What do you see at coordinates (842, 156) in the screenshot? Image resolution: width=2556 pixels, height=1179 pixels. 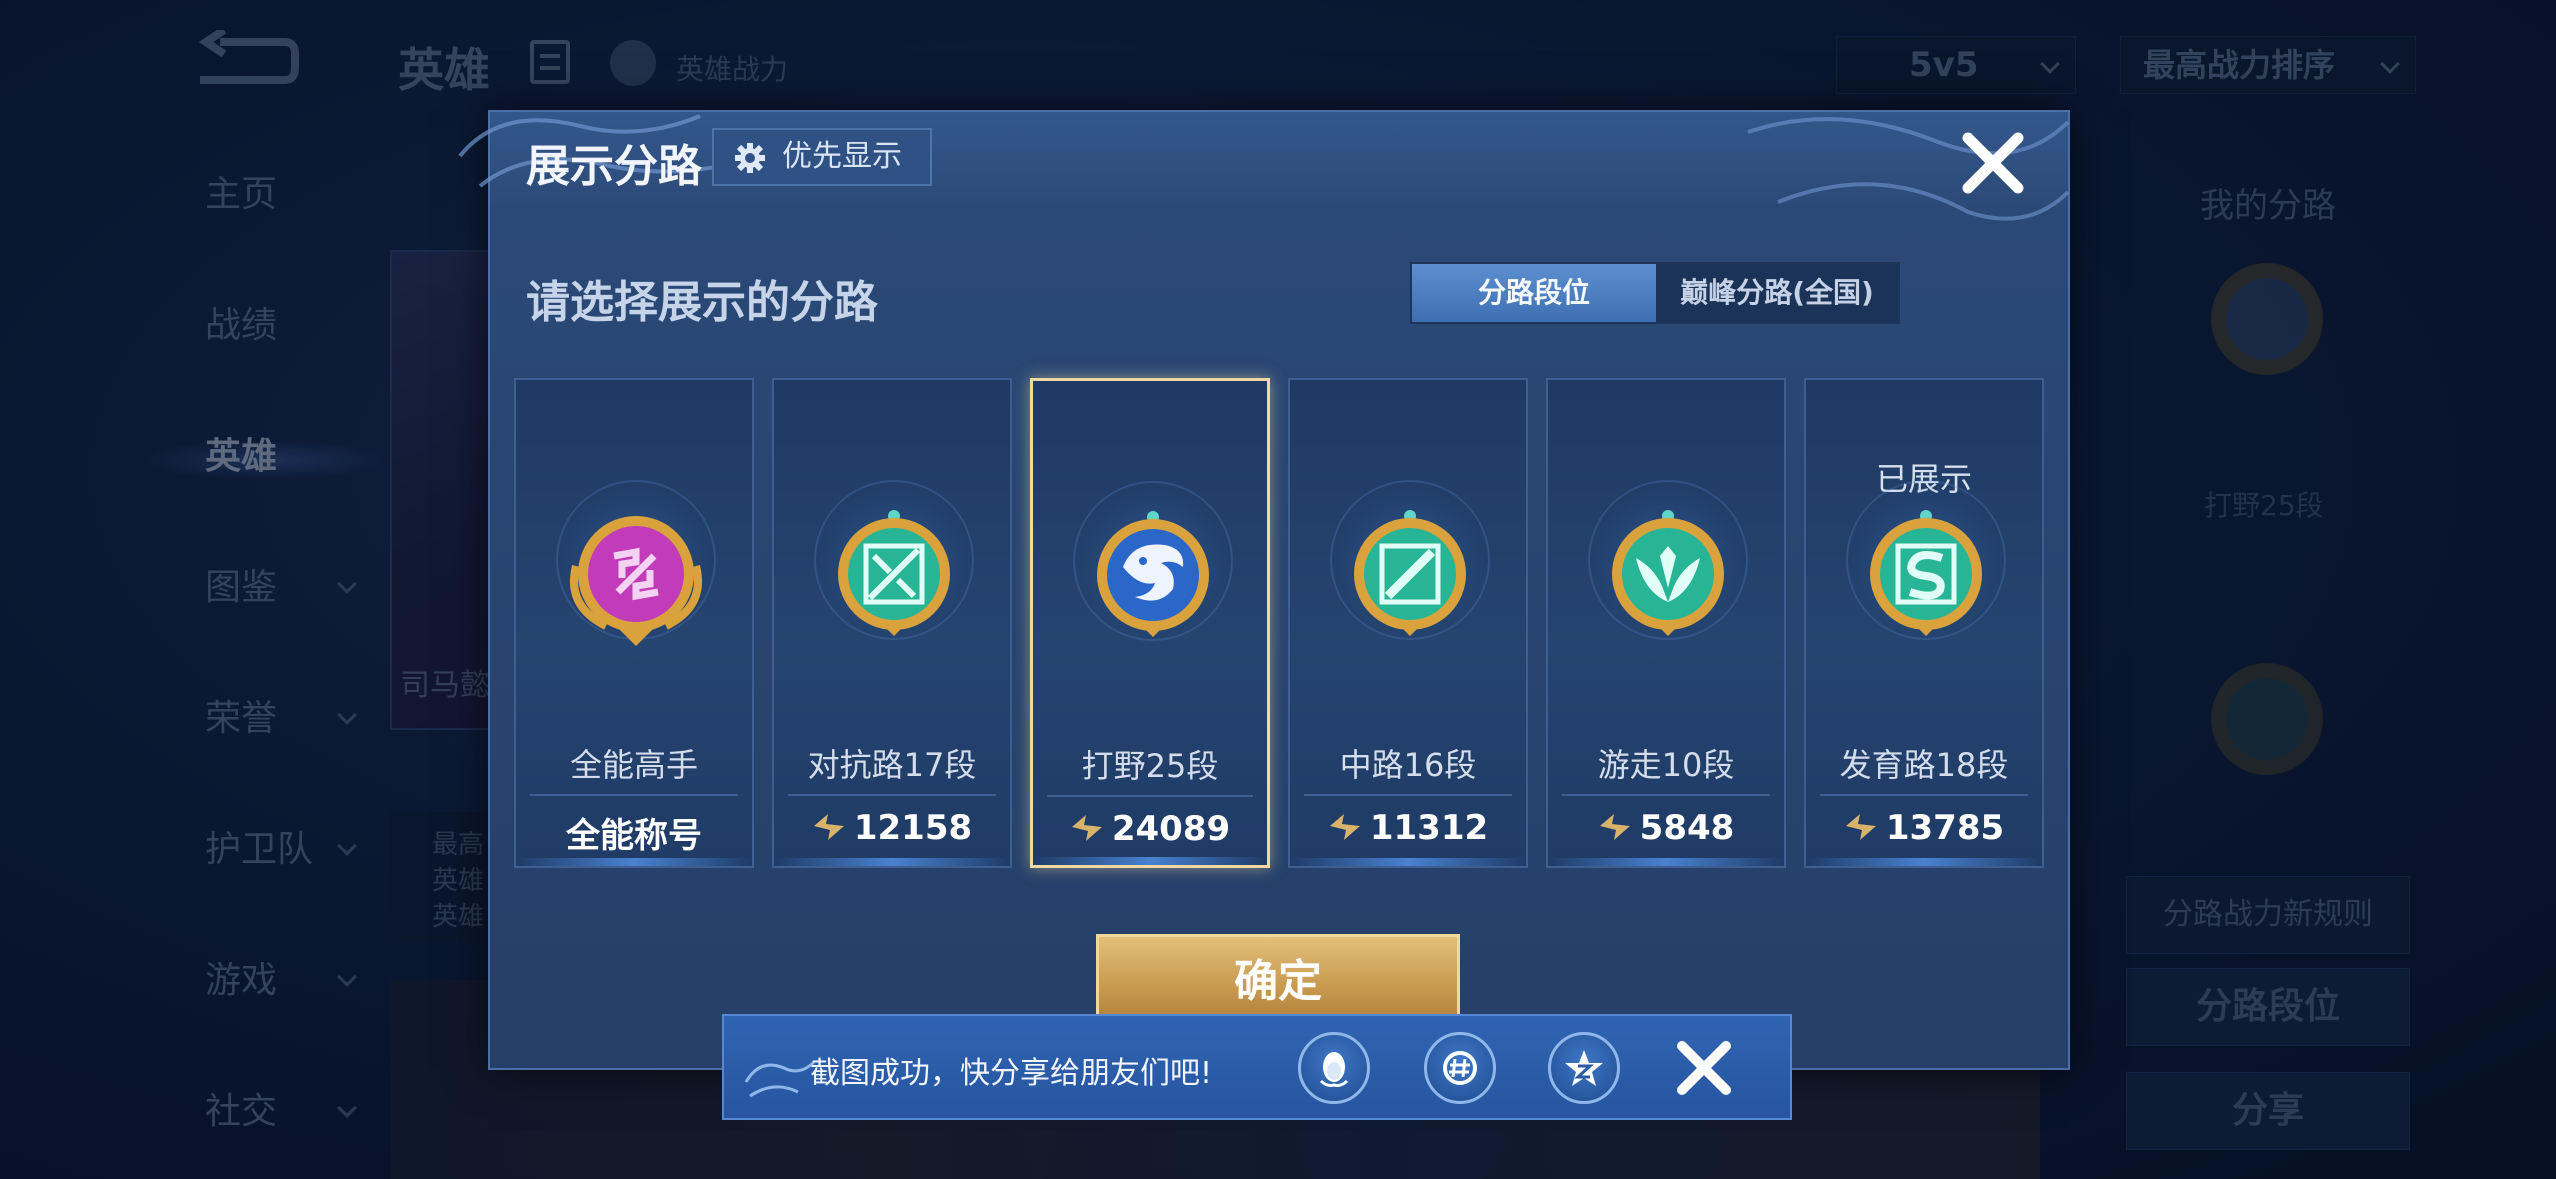 I see `priority-display-label: 优先显示` at bounding box center [842, 156].